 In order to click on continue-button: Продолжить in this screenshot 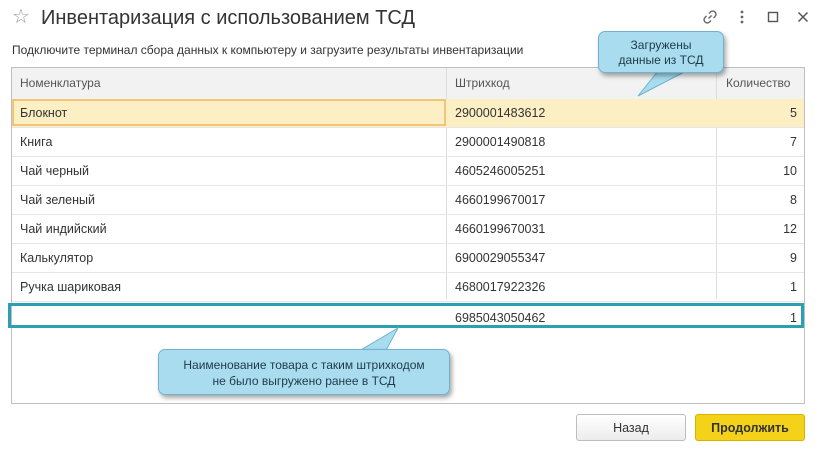, I will do `click(750, 427)`.